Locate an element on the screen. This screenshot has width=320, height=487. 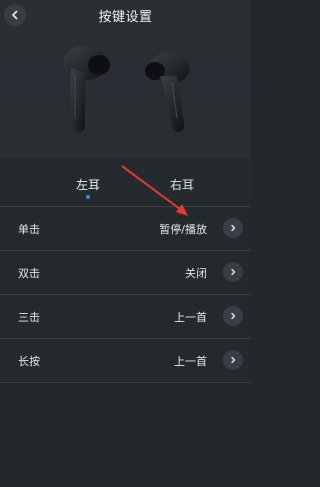
earbuds-image is located at coordinates (126, 89).